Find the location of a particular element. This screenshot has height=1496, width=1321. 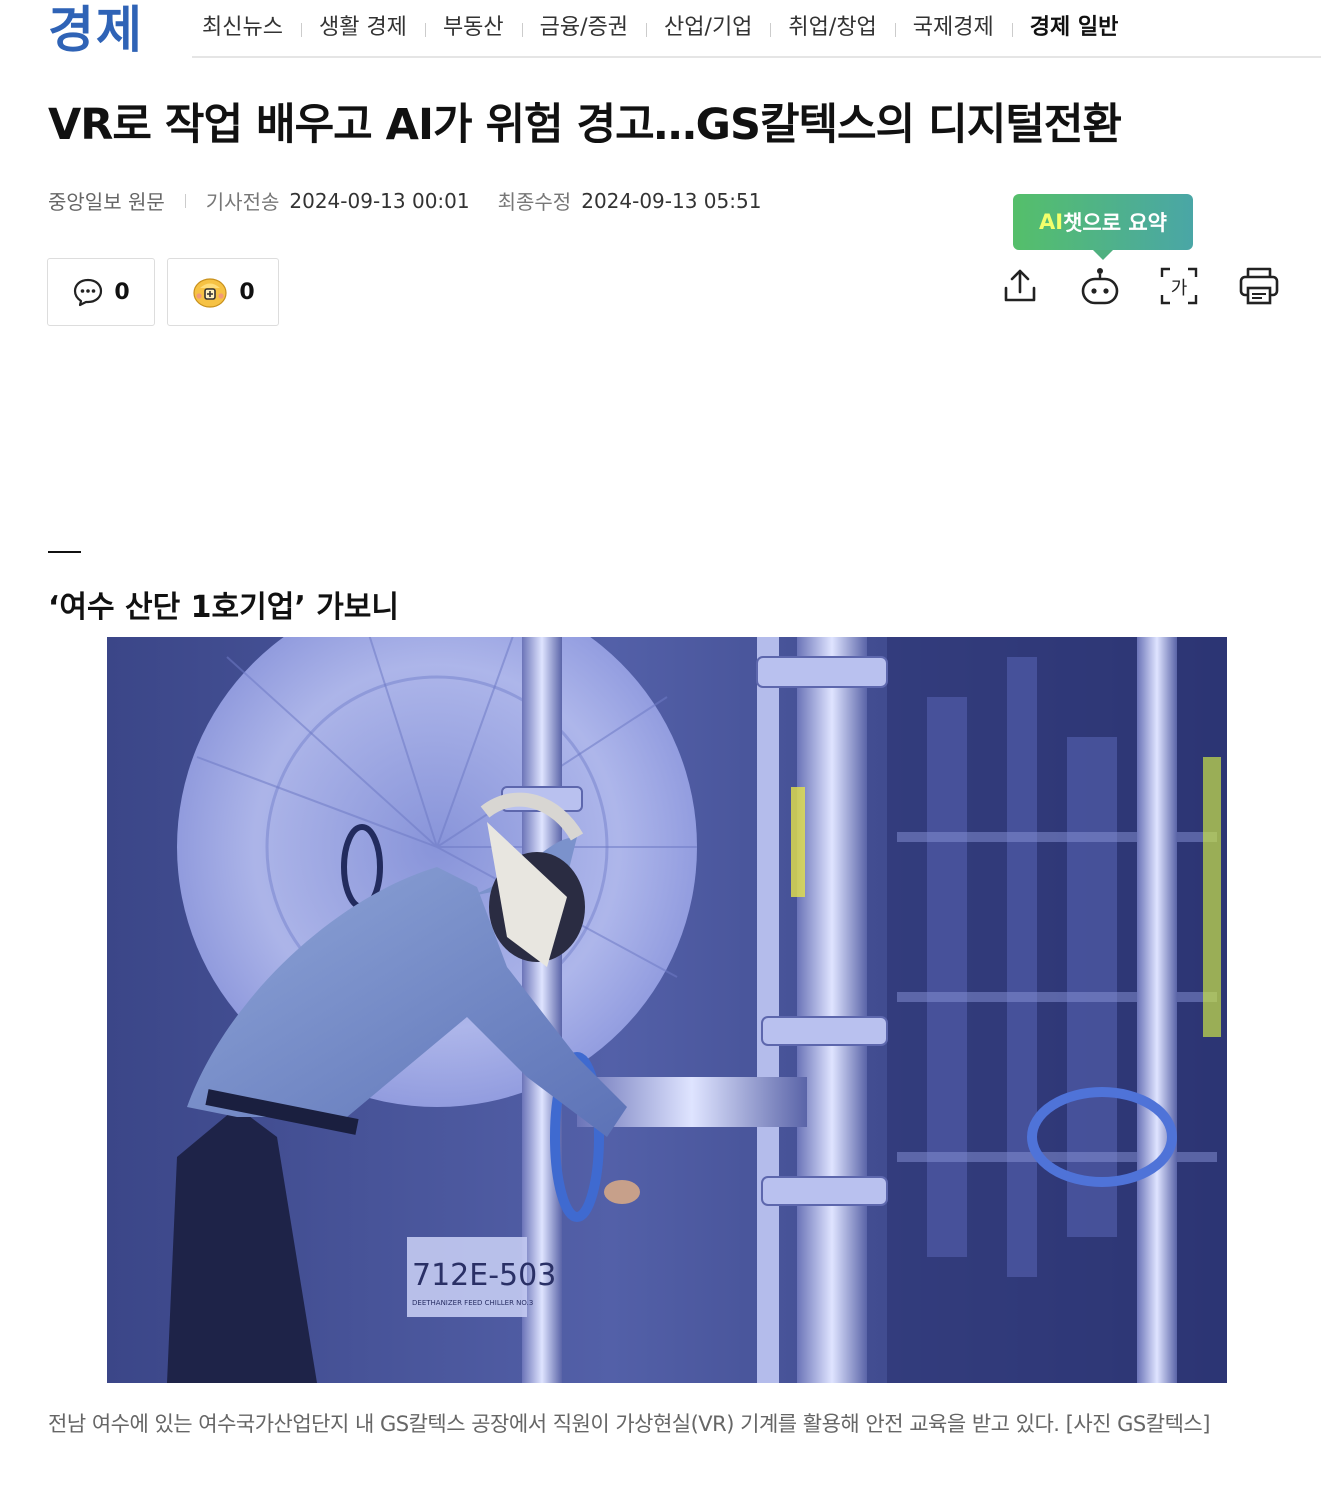

font-size-icon: 가 is located at coordinates (1179, 286).